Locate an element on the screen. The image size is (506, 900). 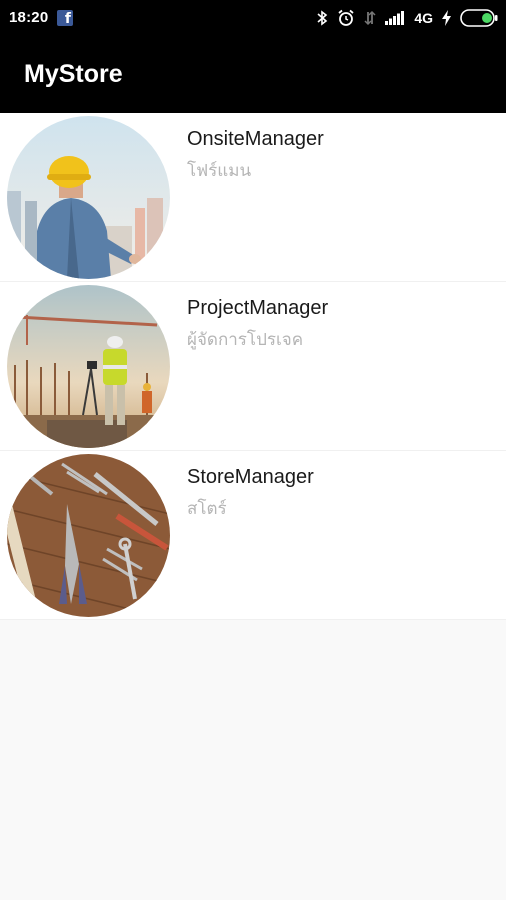
status-time: 18:20 is located at coordinates (29, 17).